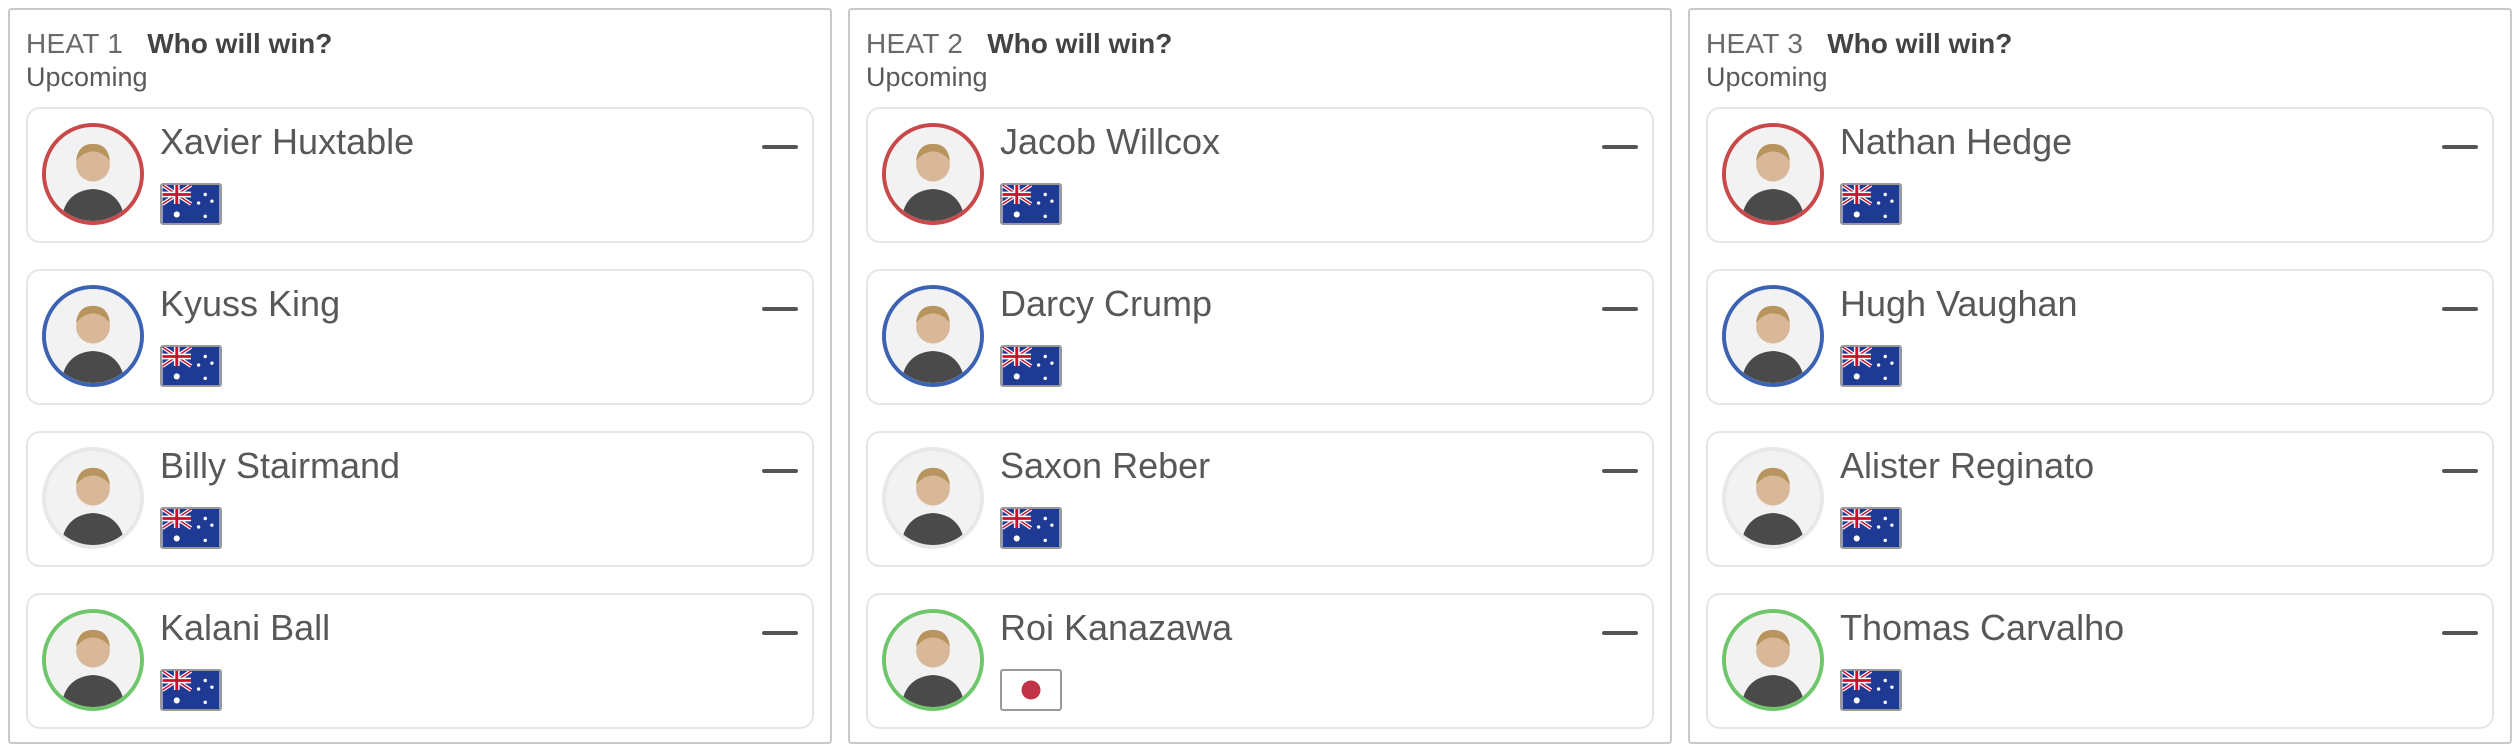 This screenshot has width=2518, height=750. Describe the element at coordinates (1260, 337) in the screenshot. I see `surfer-card: Darcy Crump` at that location.